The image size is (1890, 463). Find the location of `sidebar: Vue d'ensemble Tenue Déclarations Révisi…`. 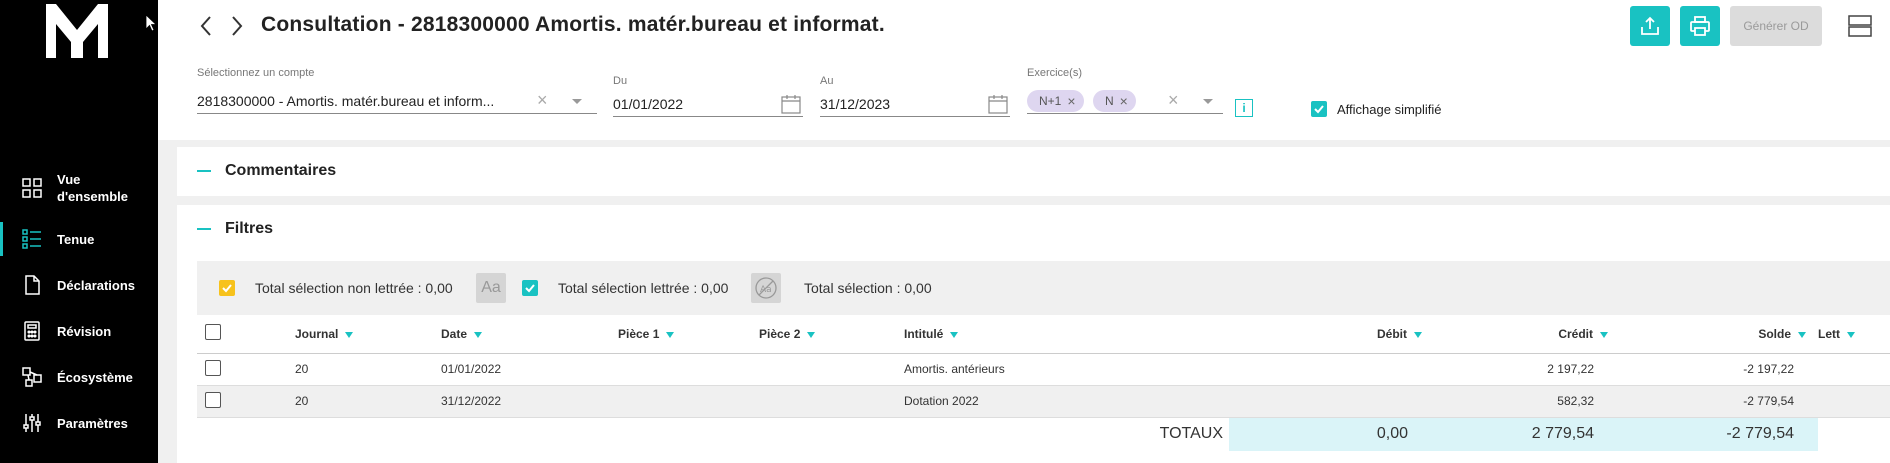

sidebar: Vue d'ensemble Tenue Déclarations Révisi… is located at coordinates (79, 231).